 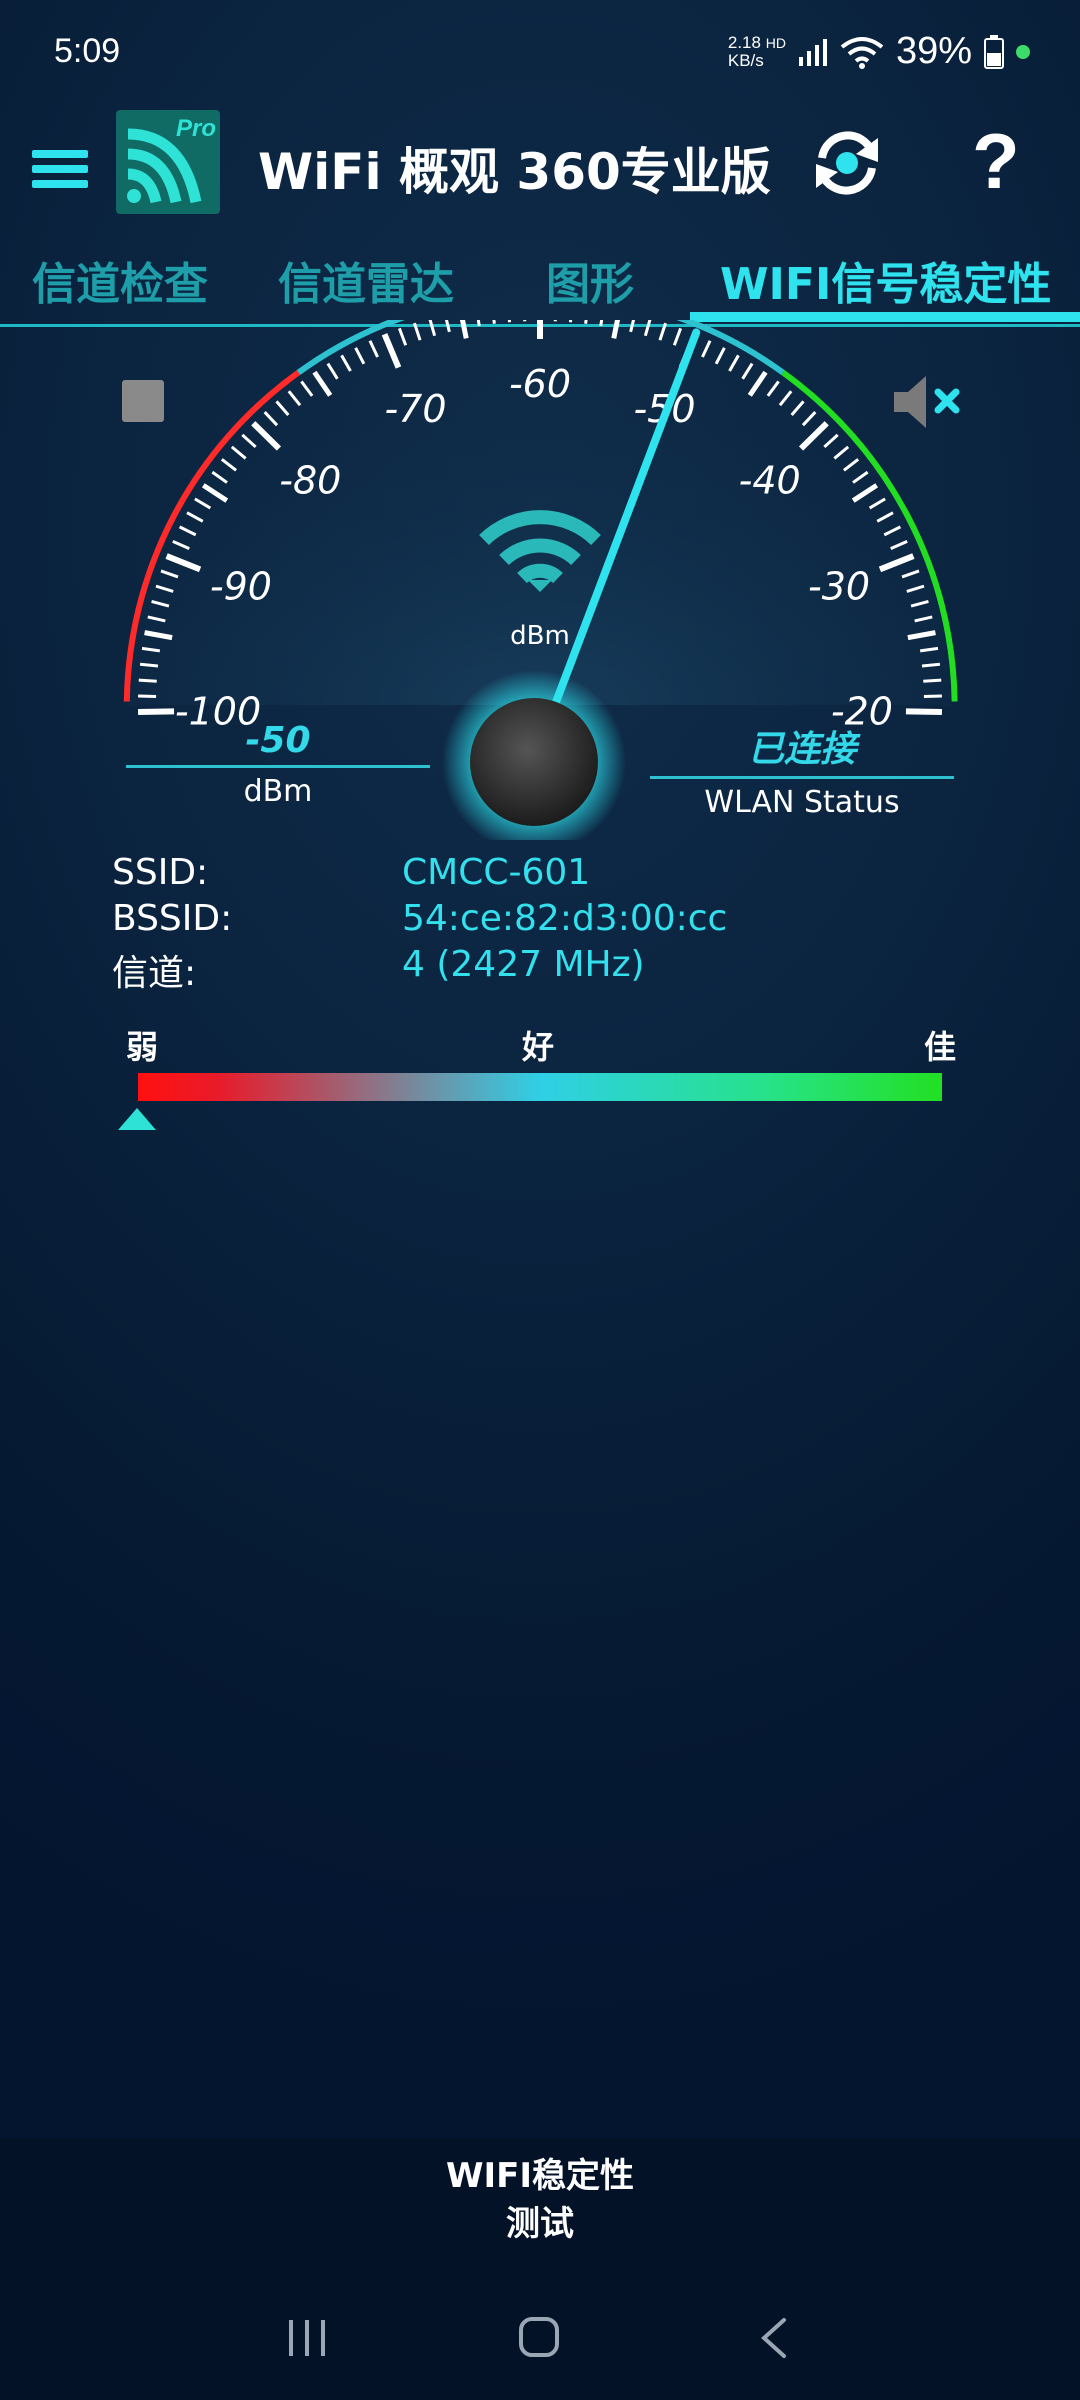 What do you see at coordinates (775, 42) in the screenshot?
I see `network-type: HD` at bounding box center [775, 42].